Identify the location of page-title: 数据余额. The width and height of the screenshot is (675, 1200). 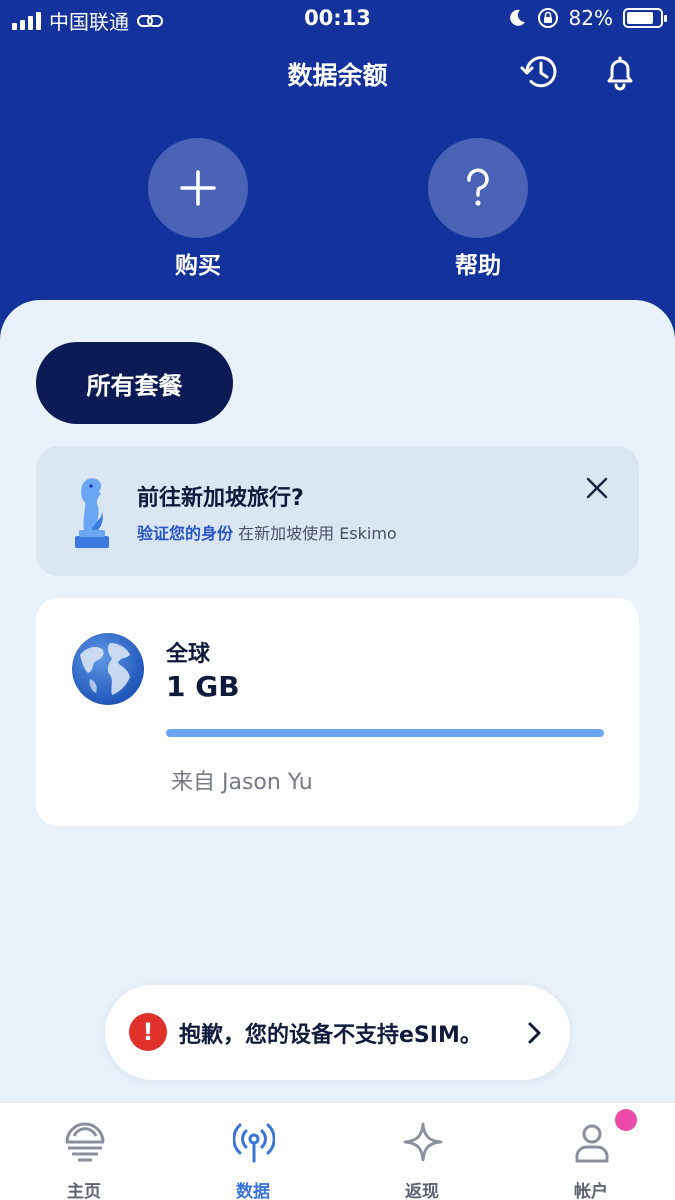
(337, 75).